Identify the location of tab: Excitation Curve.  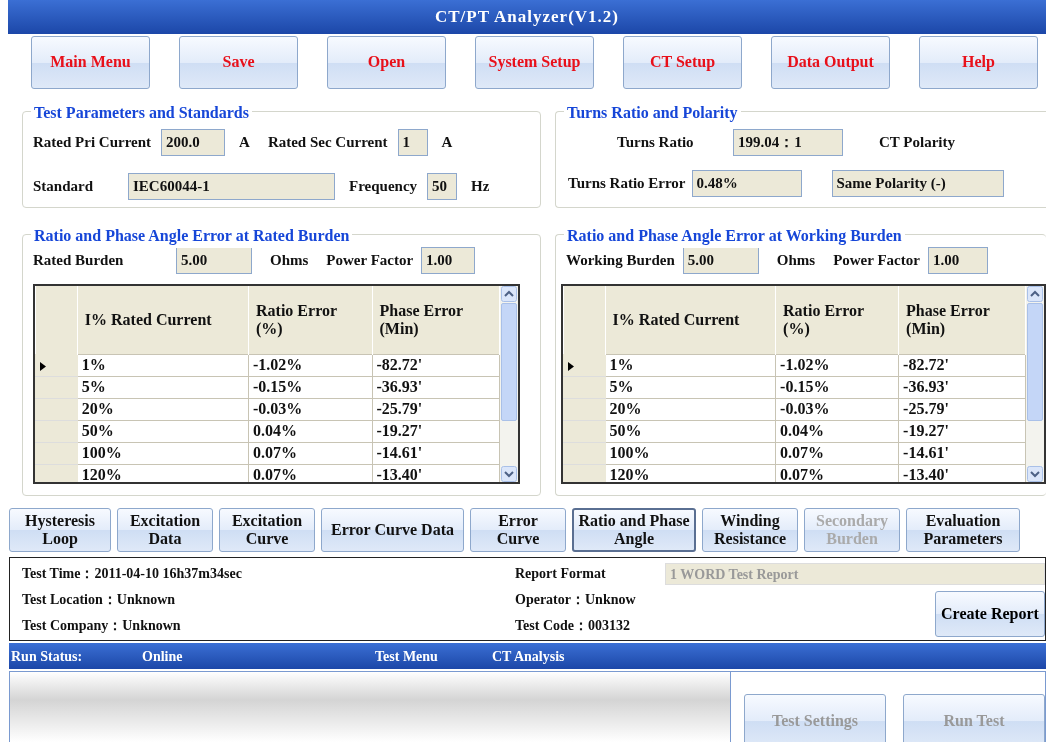
(267, 530).